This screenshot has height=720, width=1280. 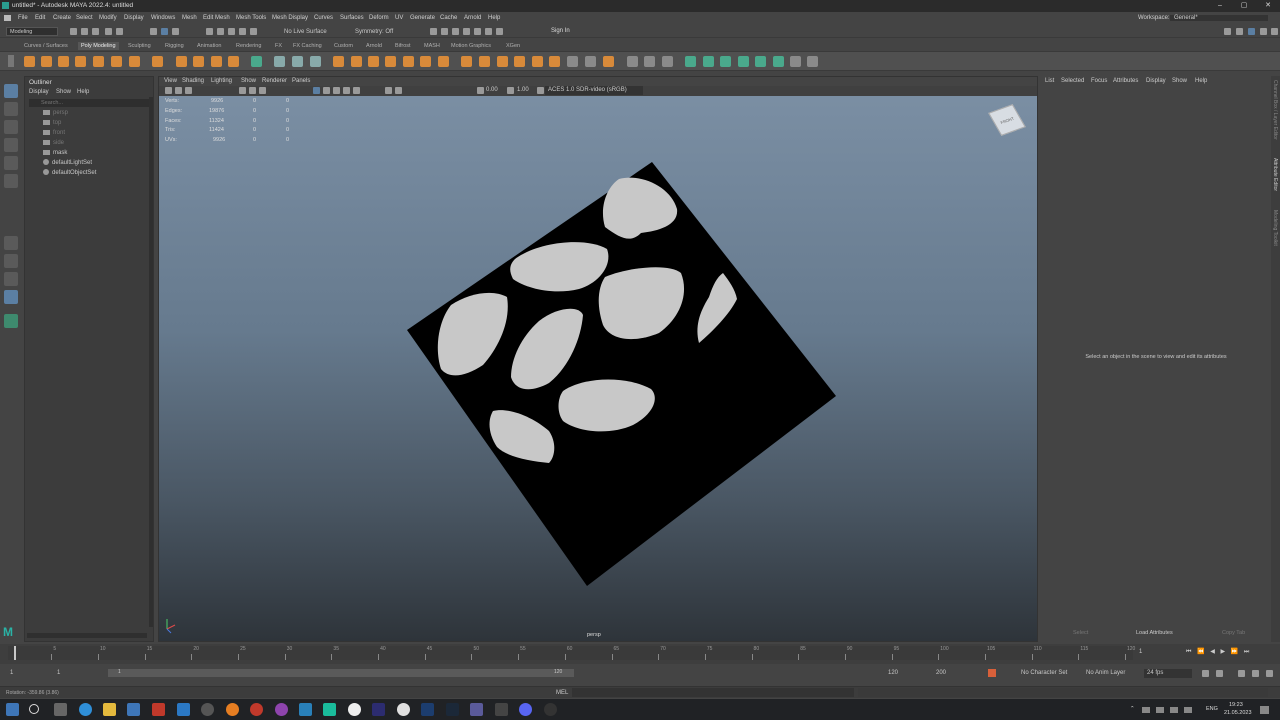 I want to click on clock-date: 21.05.2023, so click(x=1238, y=713).